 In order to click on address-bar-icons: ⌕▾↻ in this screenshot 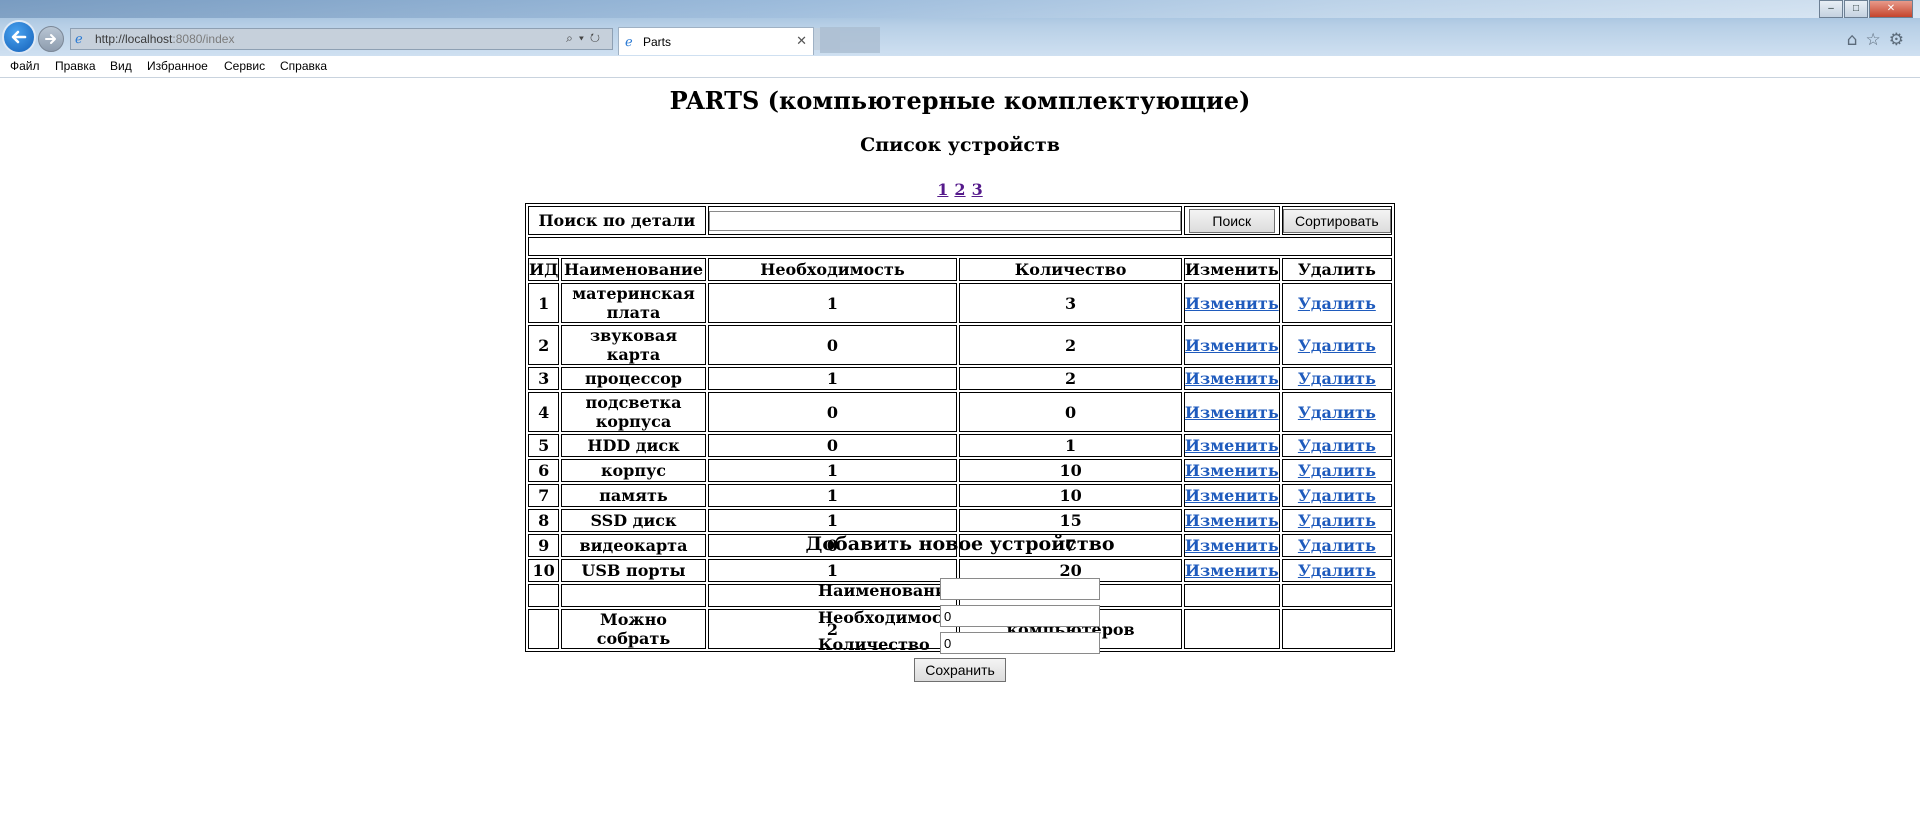, I will do `click(586, 38)`.